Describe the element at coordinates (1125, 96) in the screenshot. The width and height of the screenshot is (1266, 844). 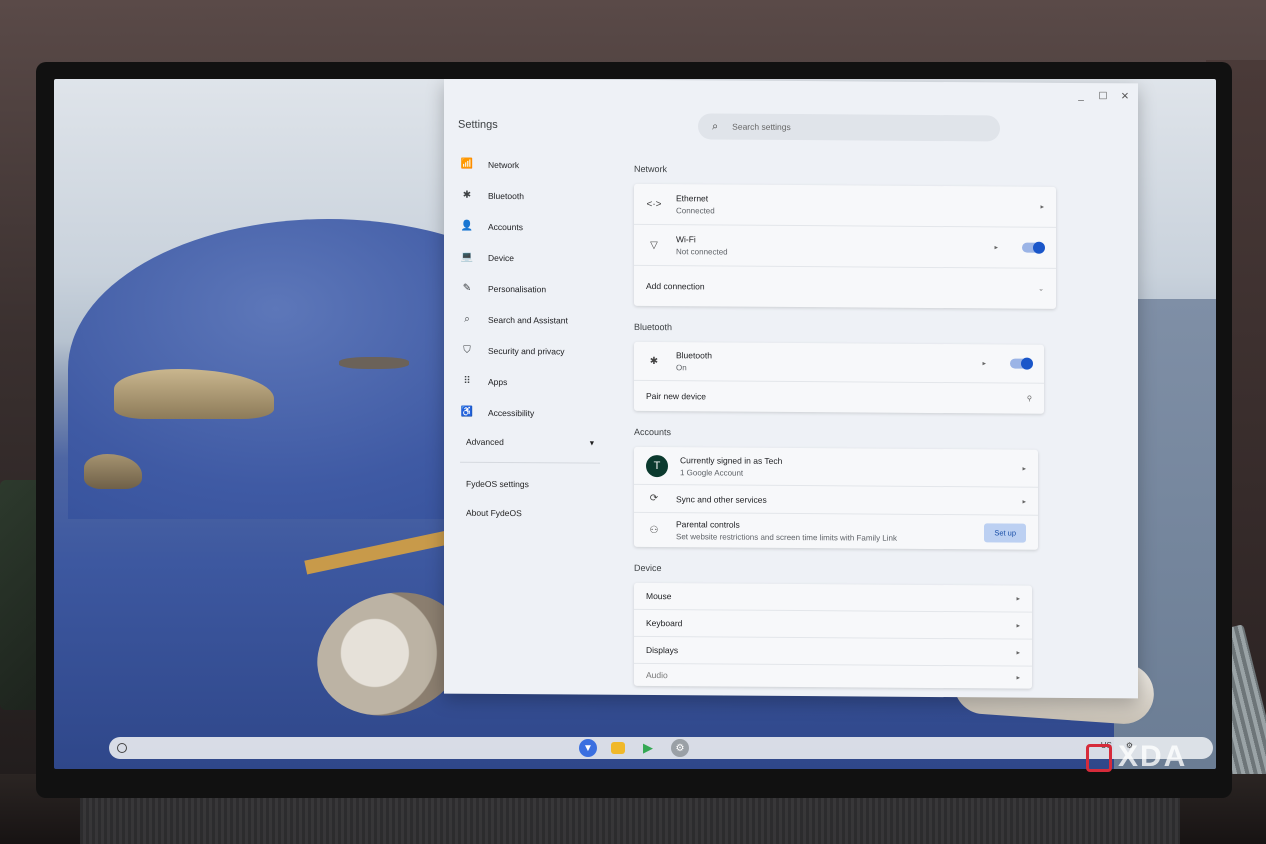
I see `close-button: ✕` at that location.